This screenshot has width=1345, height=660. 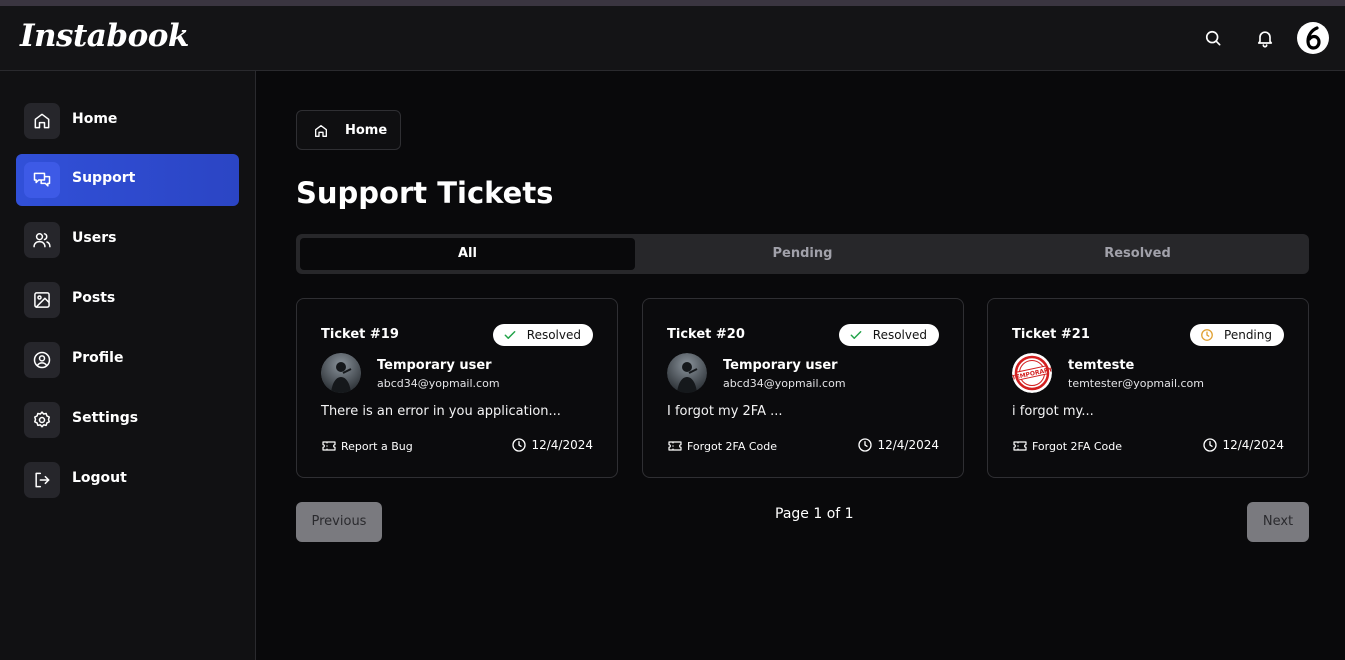 I want to click on sidebar-item-label: Logout, so click(x=99, y=478).